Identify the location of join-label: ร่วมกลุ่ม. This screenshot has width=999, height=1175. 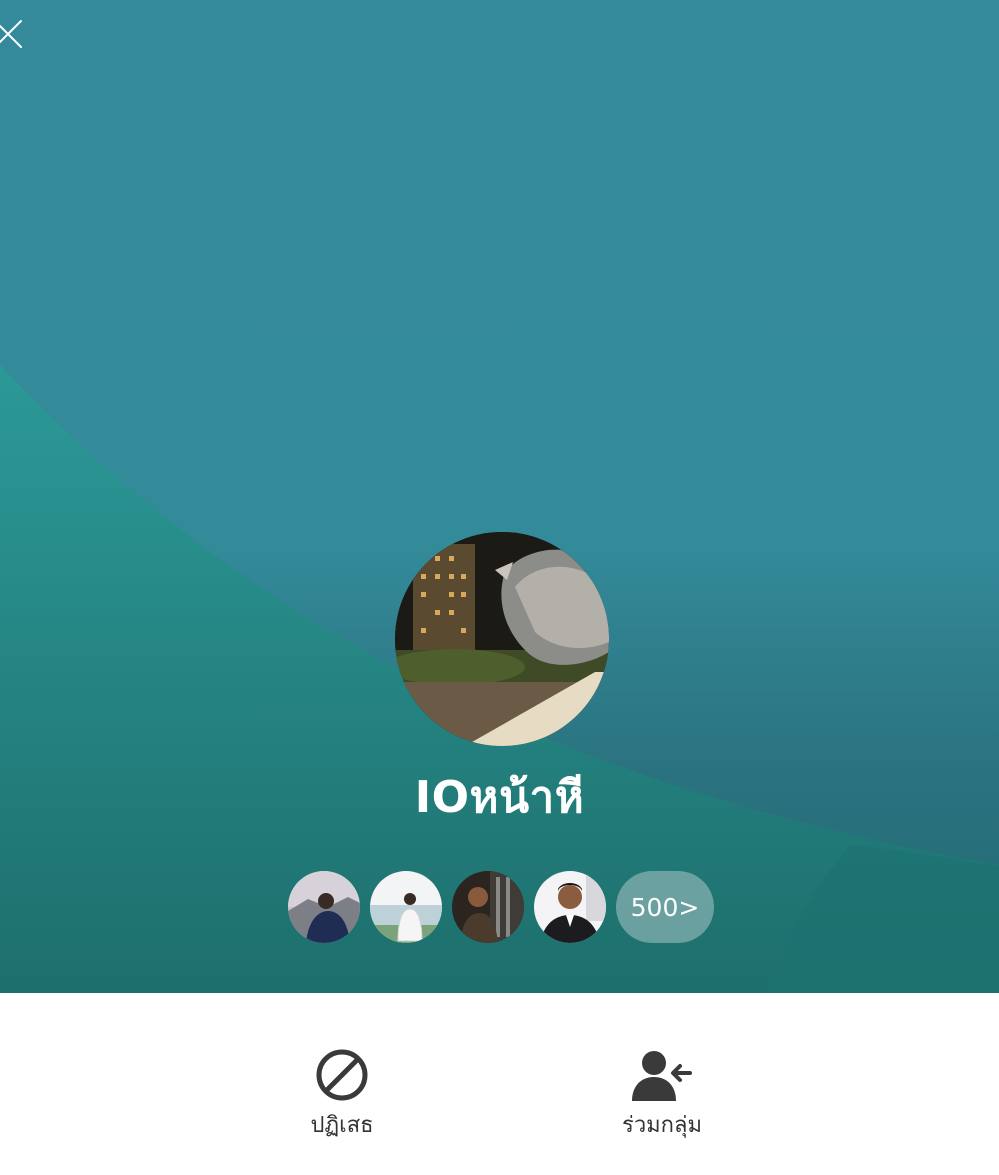
(662, 1125).